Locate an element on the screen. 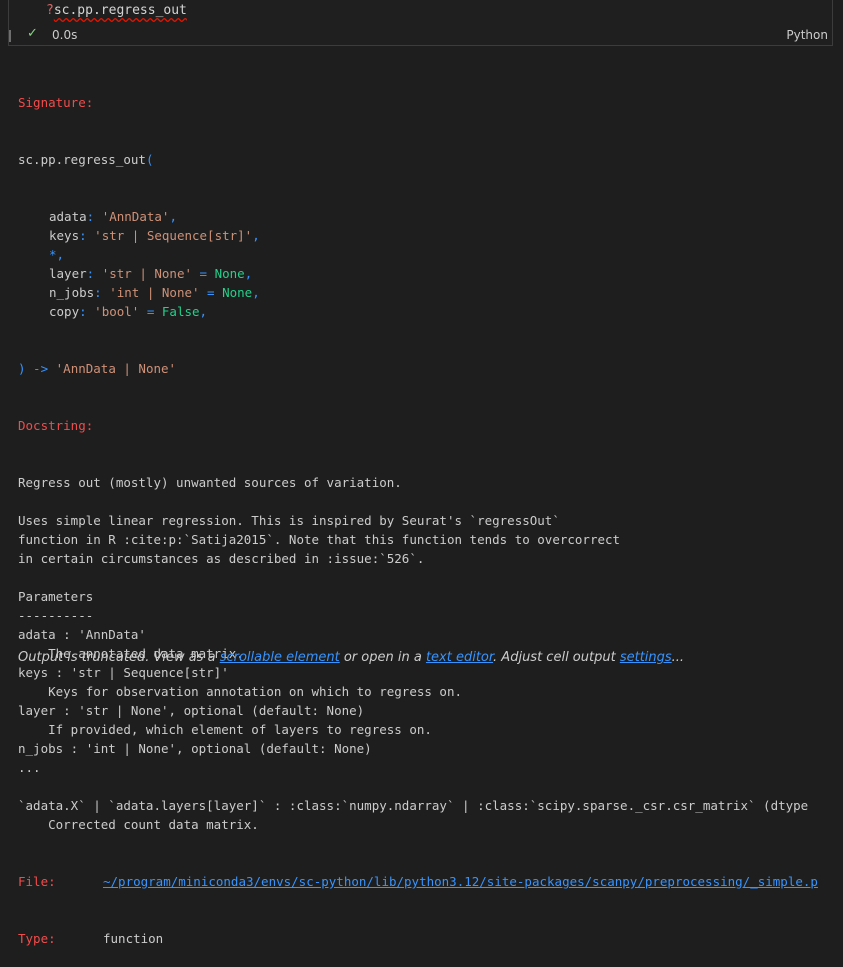 The image size is (843, 967). footer-text-1: Output is truncated. View as a is located at coordinates (119, 657).